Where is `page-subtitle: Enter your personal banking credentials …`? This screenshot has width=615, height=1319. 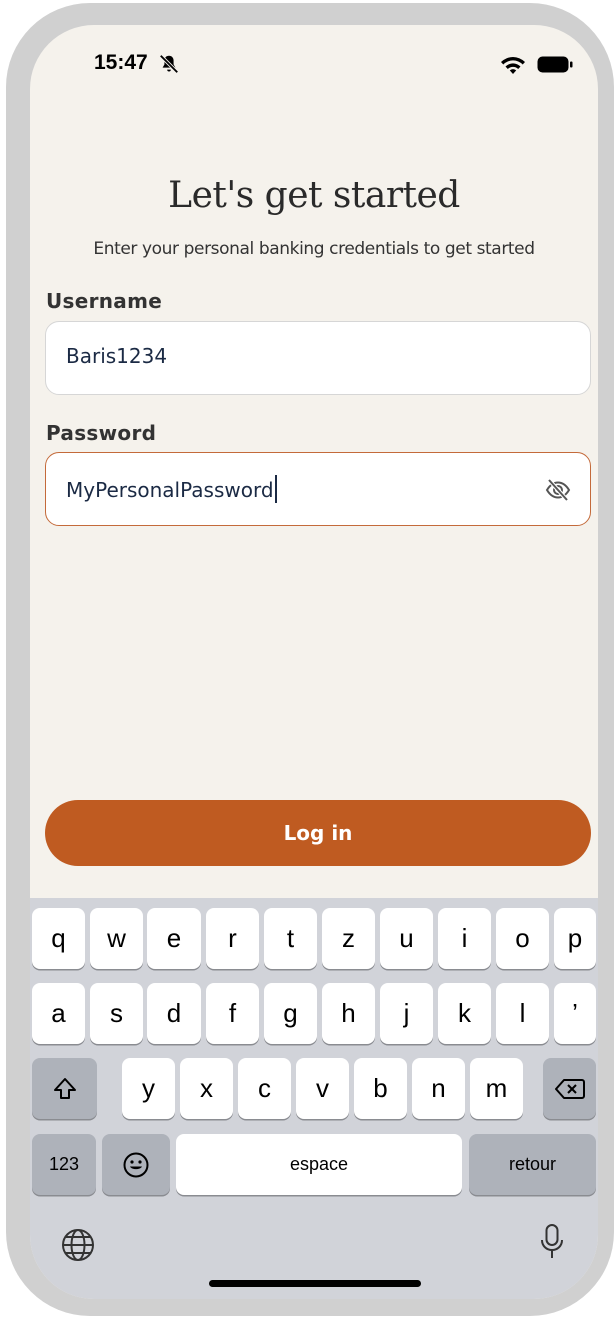 page-subtitle: Enter your personal banking credentials … is located at coordinates (314, 249).